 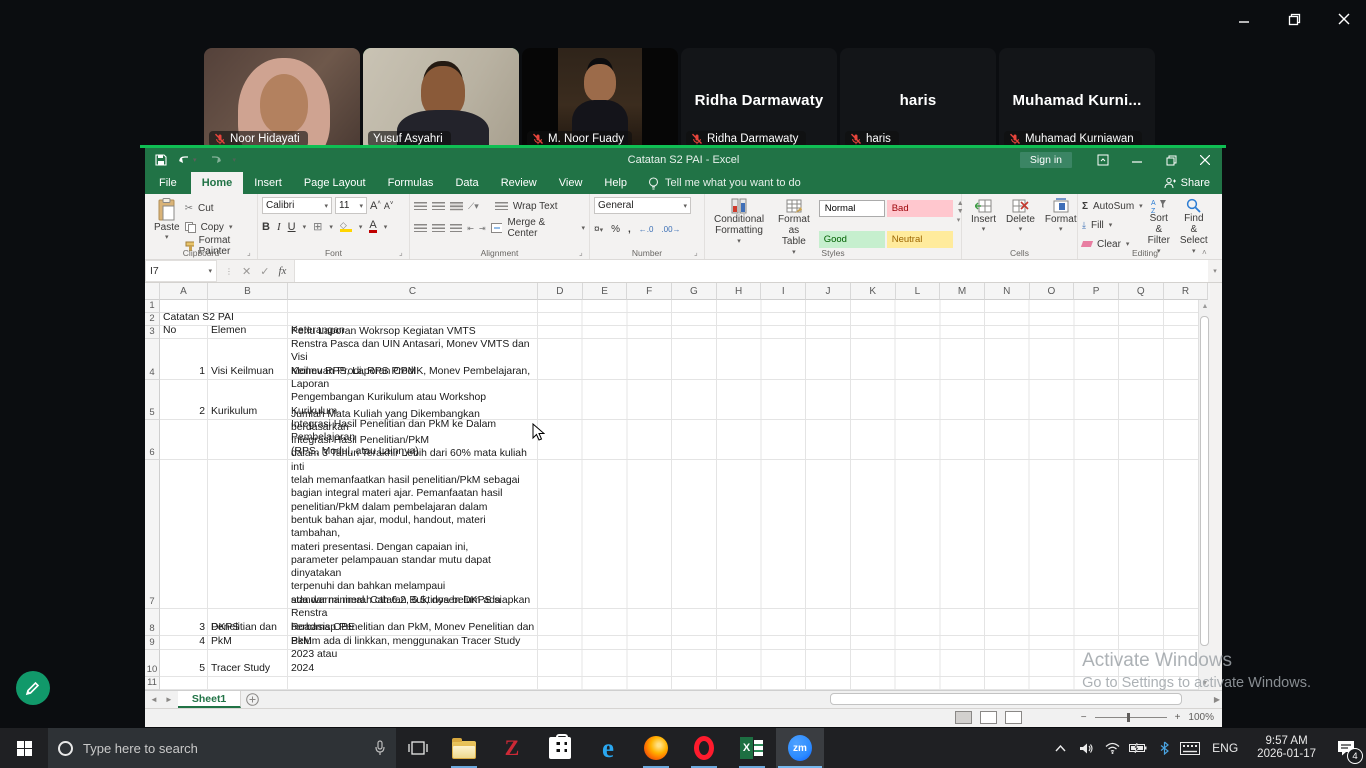 I want to click on vertical-scroll-thumb, so click(x=1204, y=481).